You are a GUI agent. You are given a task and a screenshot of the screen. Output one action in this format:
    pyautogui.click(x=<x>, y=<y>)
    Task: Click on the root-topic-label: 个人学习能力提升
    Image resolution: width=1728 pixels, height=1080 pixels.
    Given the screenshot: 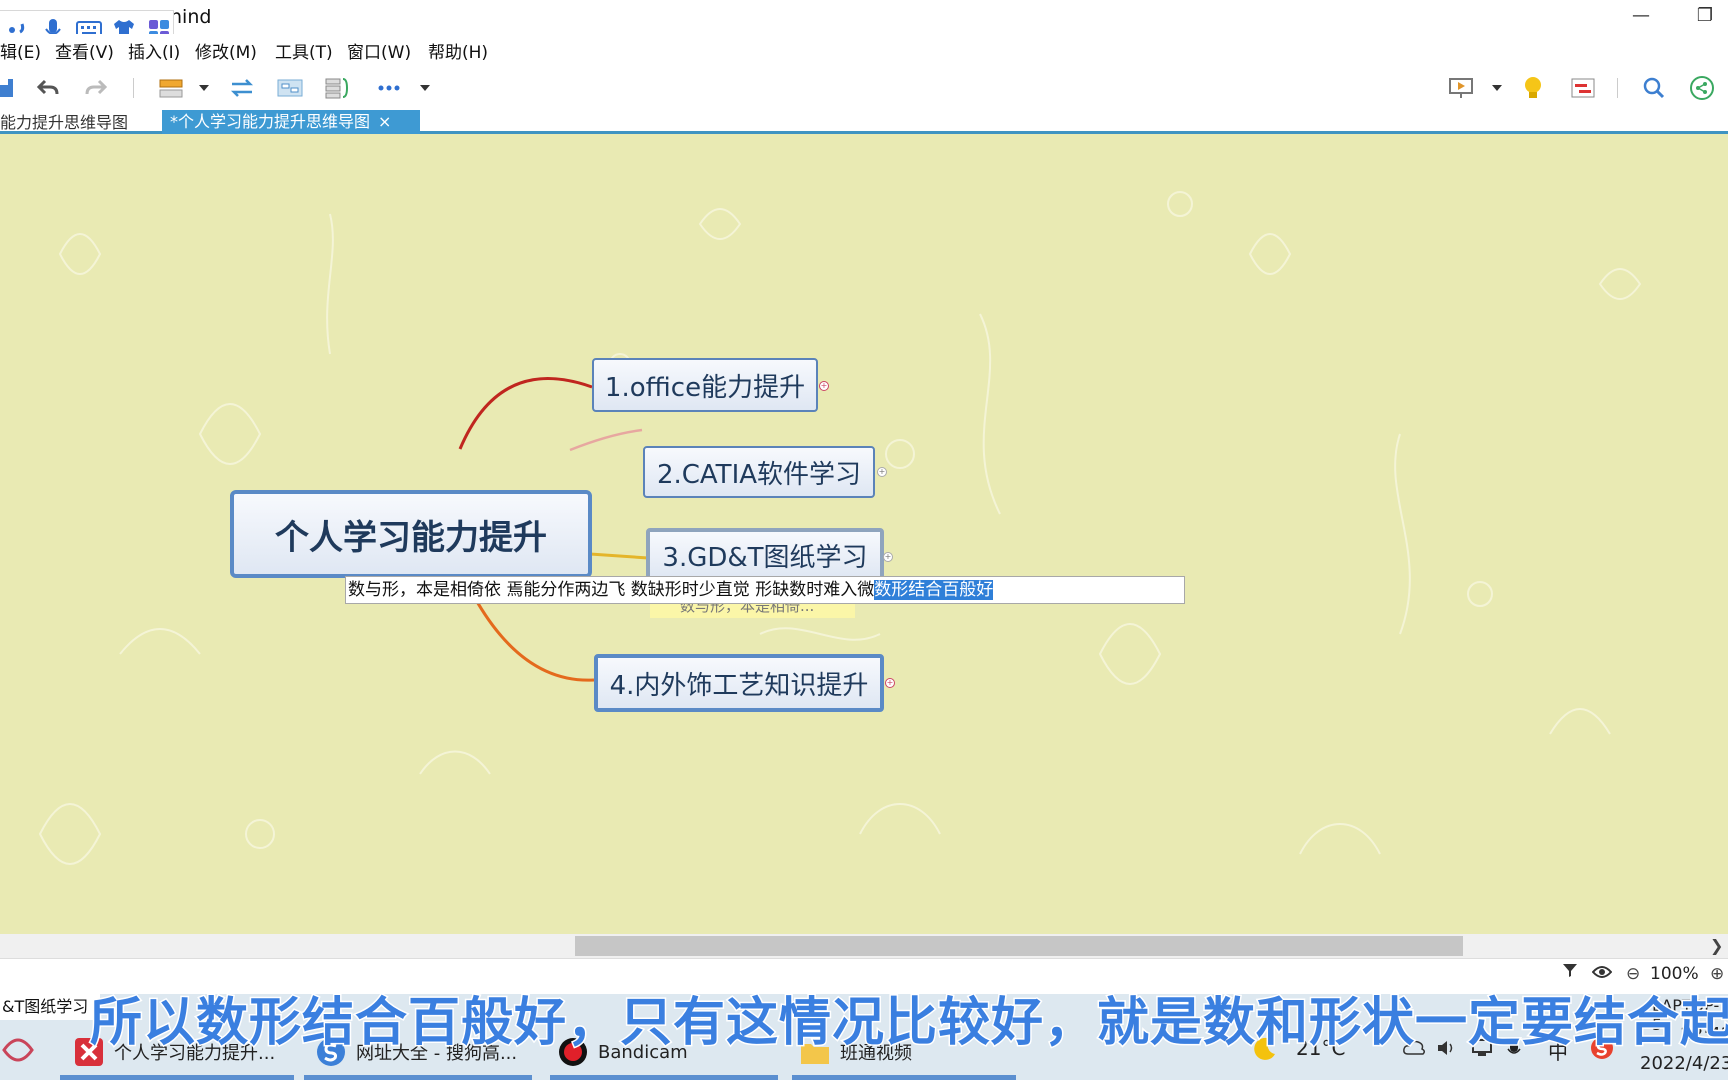 What is the action you would take?
    pyautogui.click(x=411, y=537)
    